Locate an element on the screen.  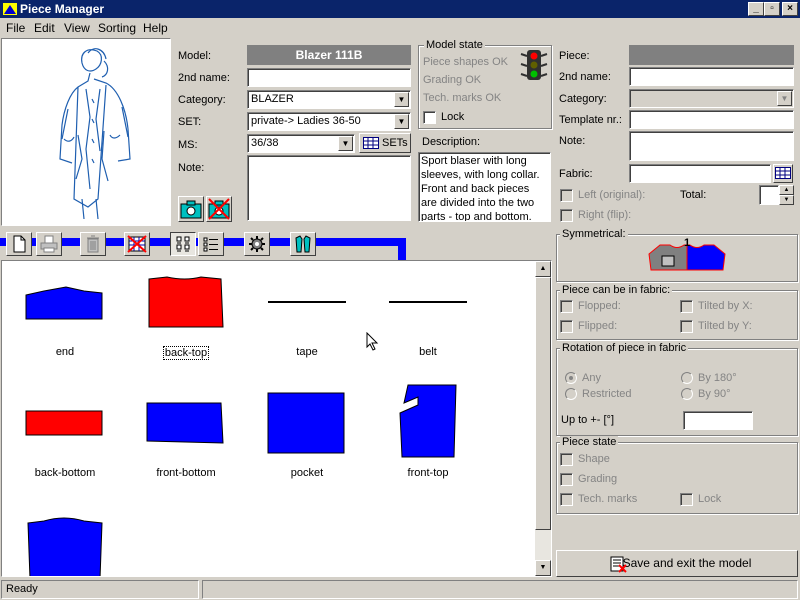
total-spin-down: ▼ is located at coordinates (786, 200).